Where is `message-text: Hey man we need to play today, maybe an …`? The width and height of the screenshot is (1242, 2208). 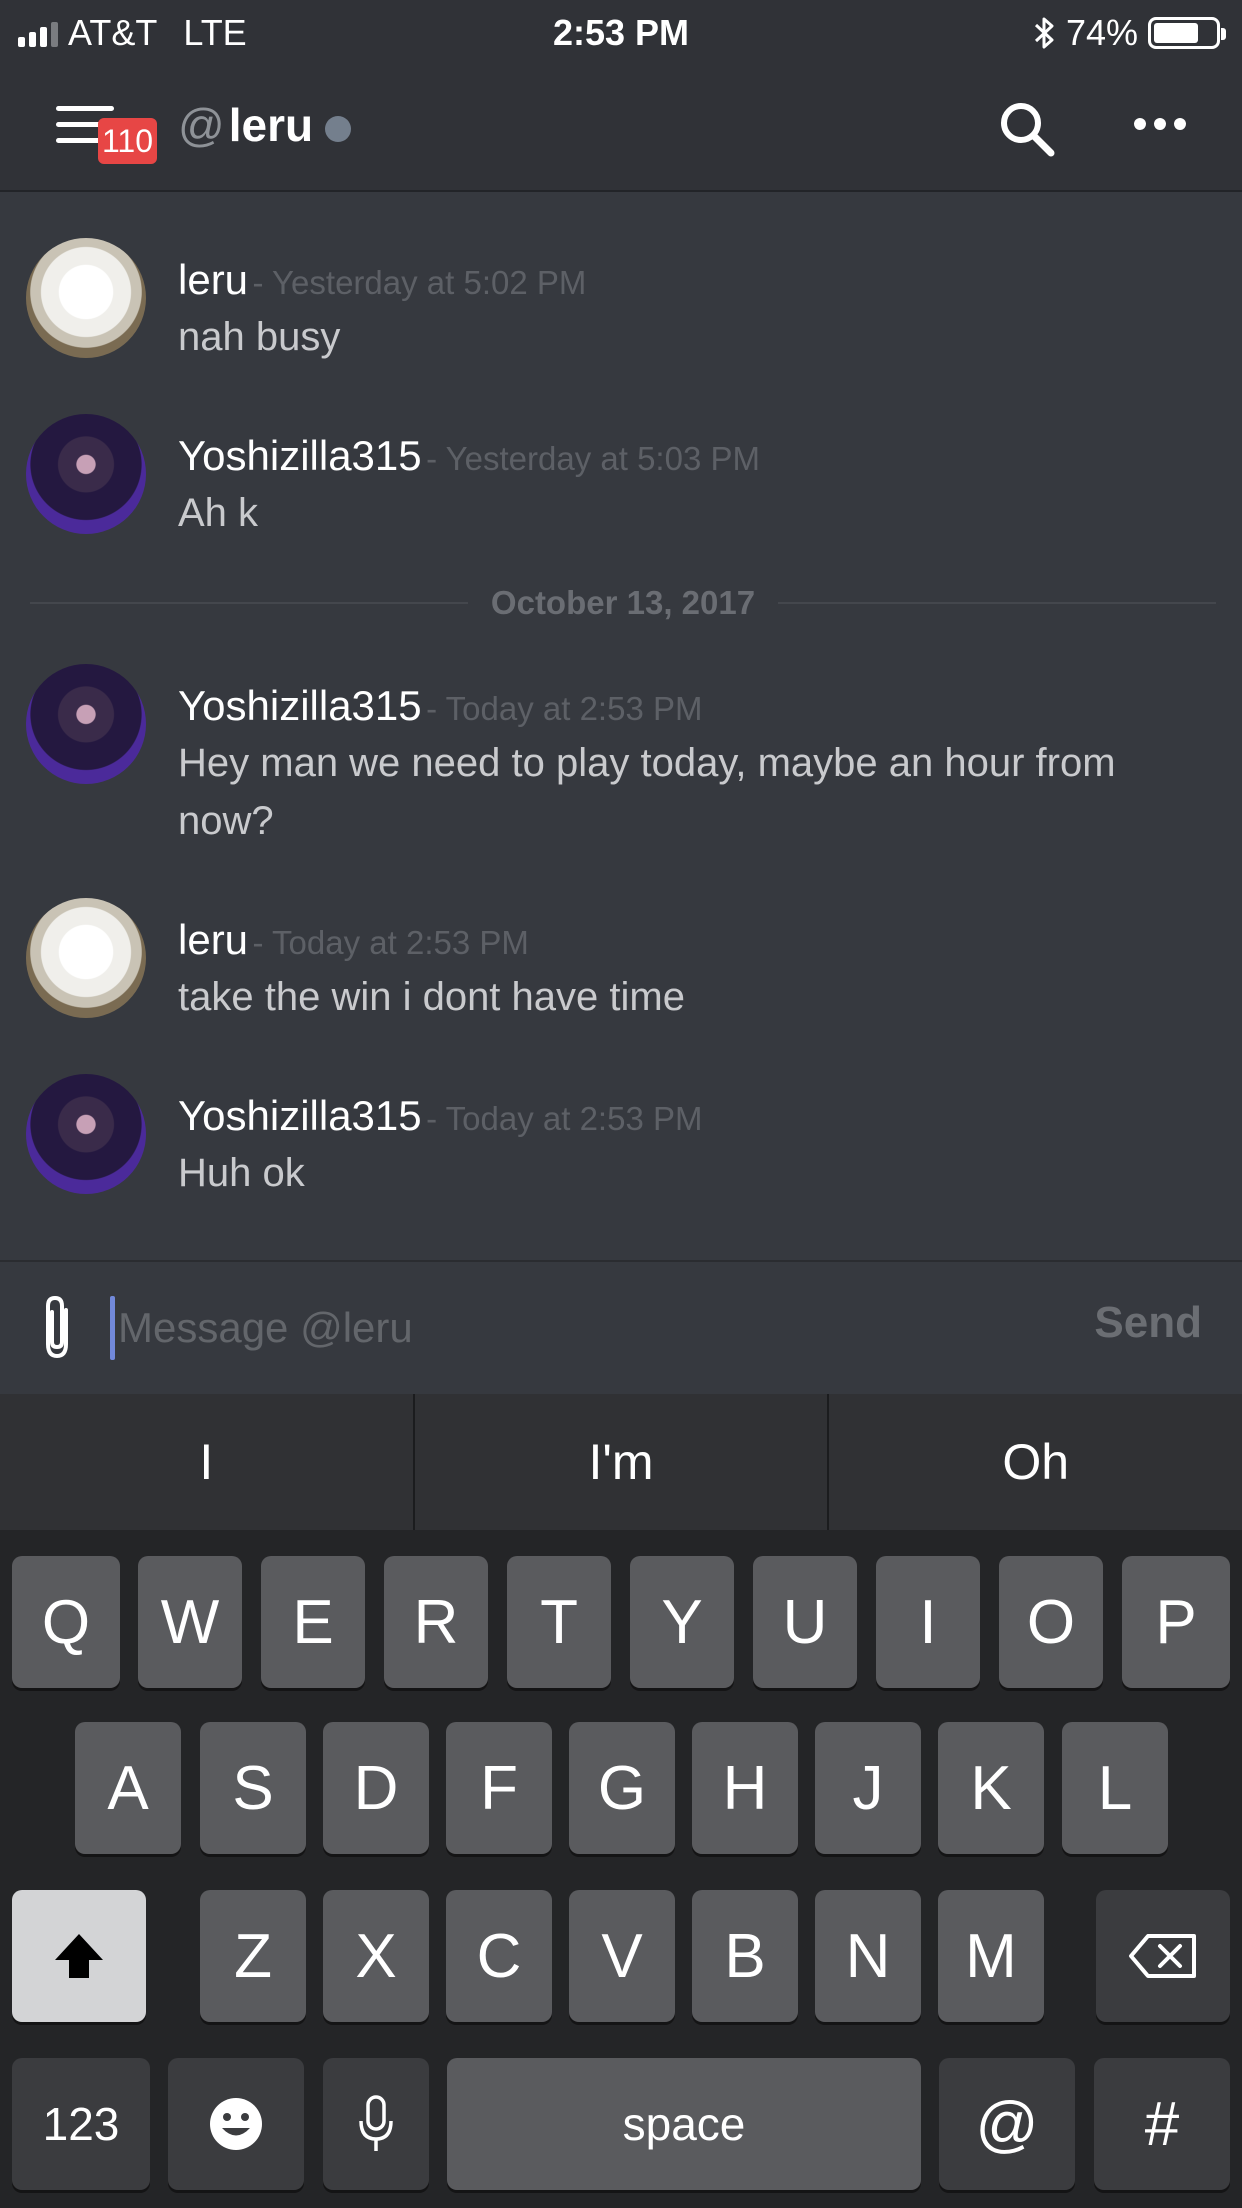 message-text: Hey man we need to play today, maybe an … is located at coordinates (647, 792).